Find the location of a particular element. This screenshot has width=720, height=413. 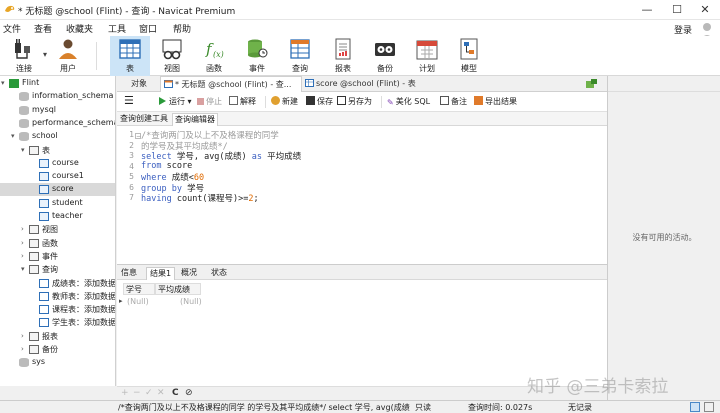

report-label: 报表 is located at coordinates (343, 68).